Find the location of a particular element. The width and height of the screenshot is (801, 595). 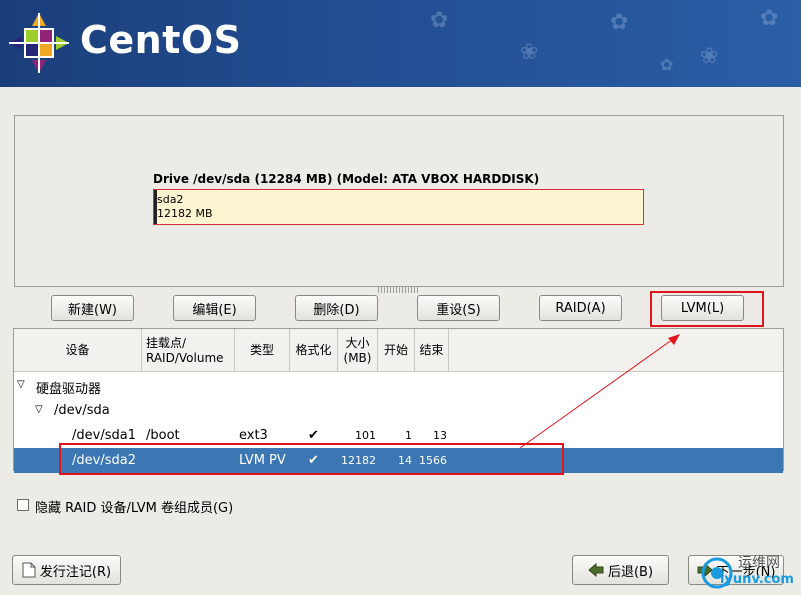

col-start: 开始 is located at coordinates (396, 350).